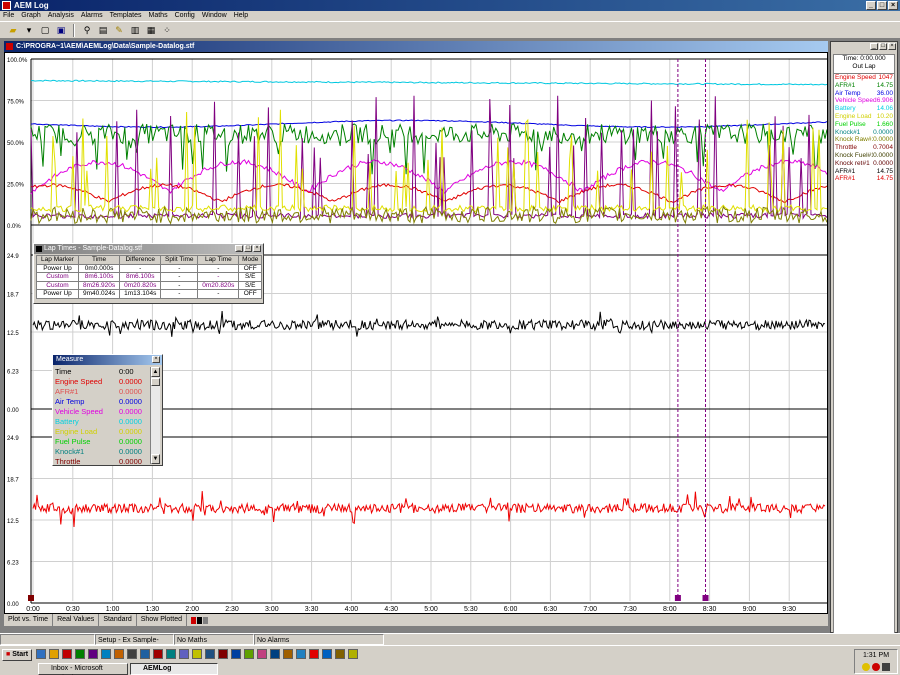 This screenshot has width=900, height=675. I want to click on list-item: Throttle 0.7004, so click(864, 148).